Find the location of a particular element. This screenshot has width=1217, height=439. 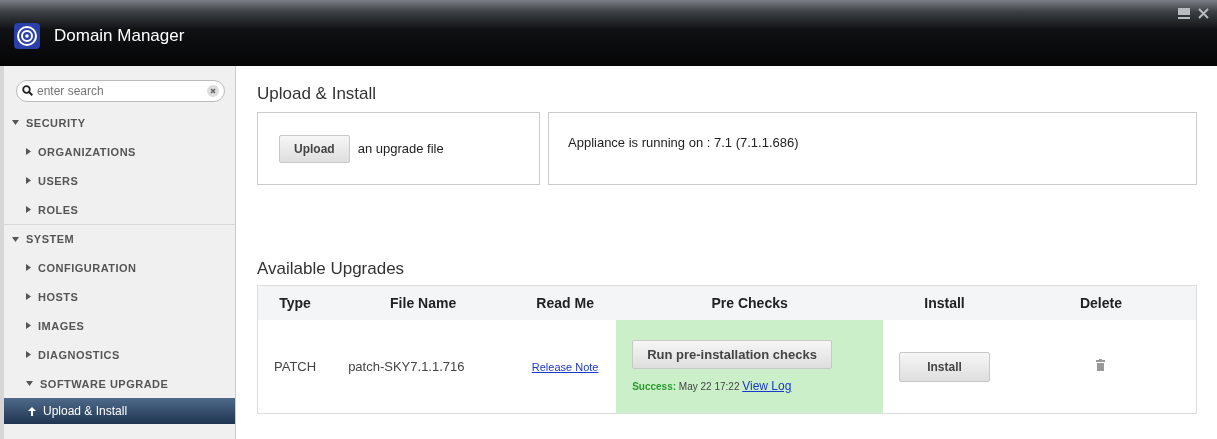

release-note-link: Release Note is located at coordinates (565, 367).